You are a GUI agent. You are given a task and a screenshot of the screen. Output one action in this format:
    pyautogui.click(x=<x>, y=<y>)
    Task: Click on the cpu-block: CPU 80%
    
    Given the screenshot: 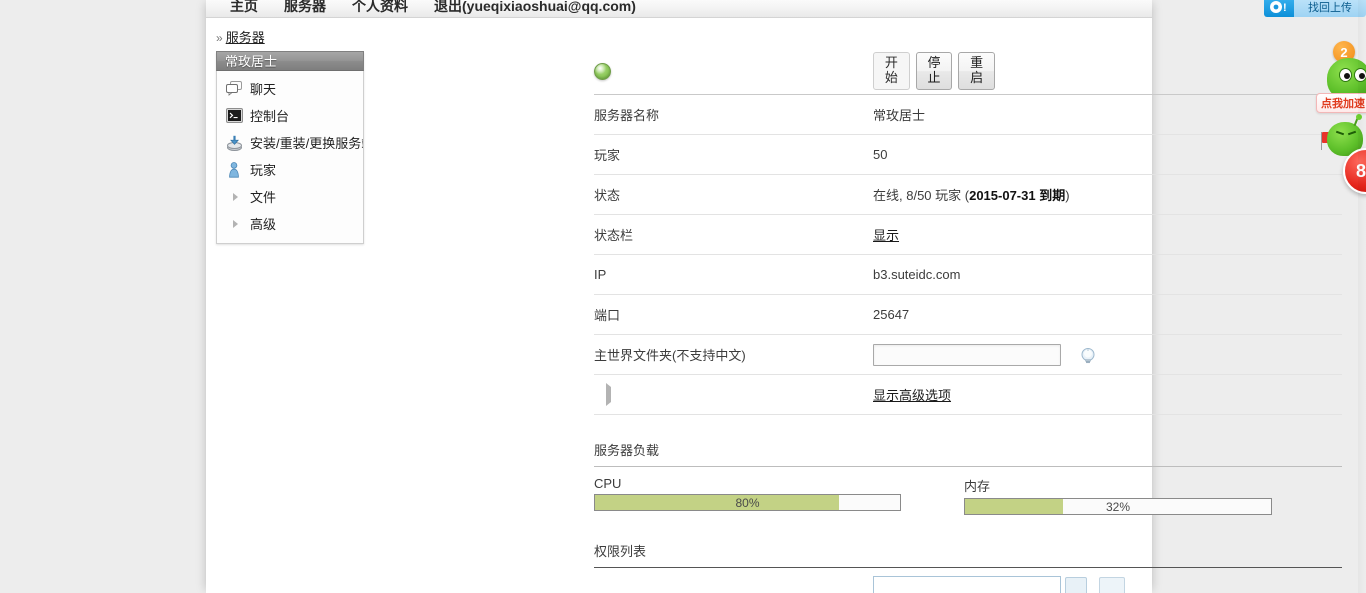 What is the action you would take?
    pyautogui.click(x=747, y=495)
    